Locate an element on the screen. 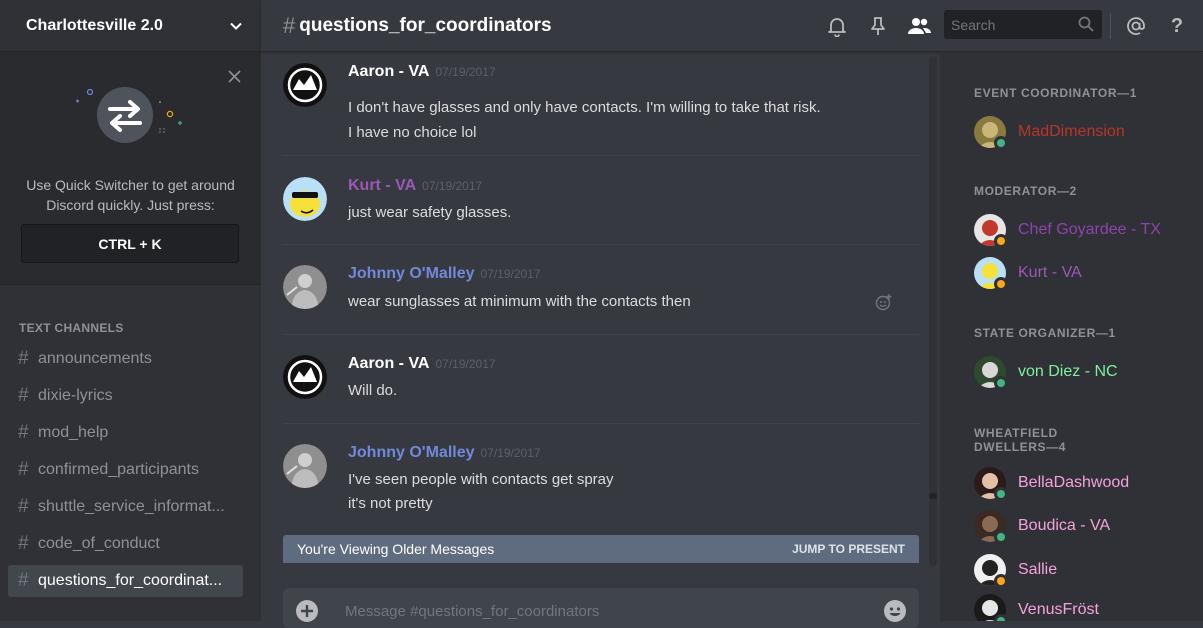 The image size is (1203, 628). member-item: BellaDashwood is located at coordinates (1052, 483).